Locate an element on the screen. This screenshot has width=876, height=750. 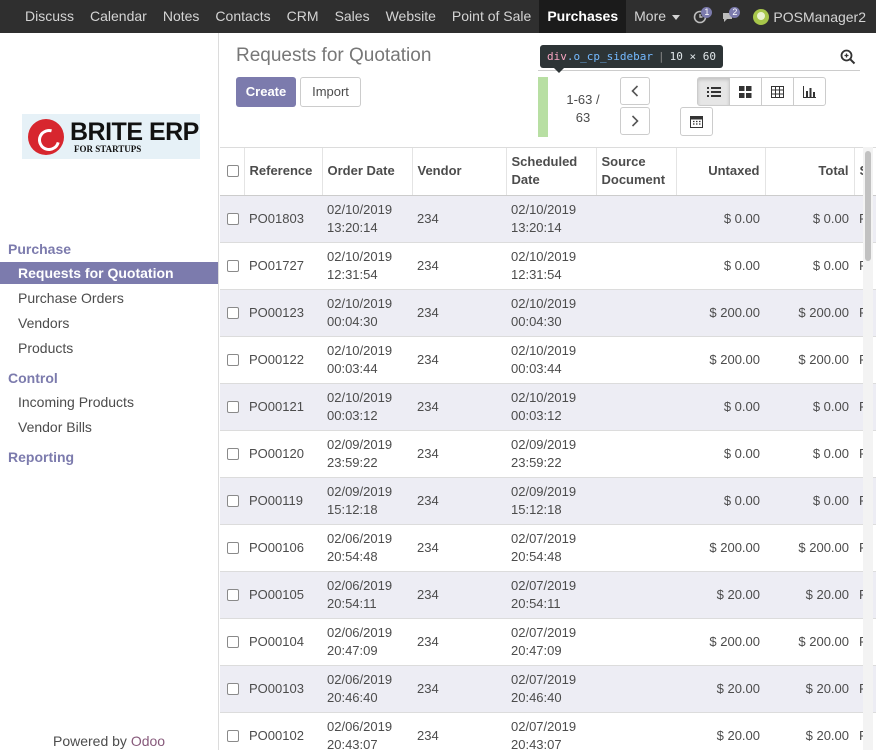
calendar-icon is located at coordinates (696, 122).